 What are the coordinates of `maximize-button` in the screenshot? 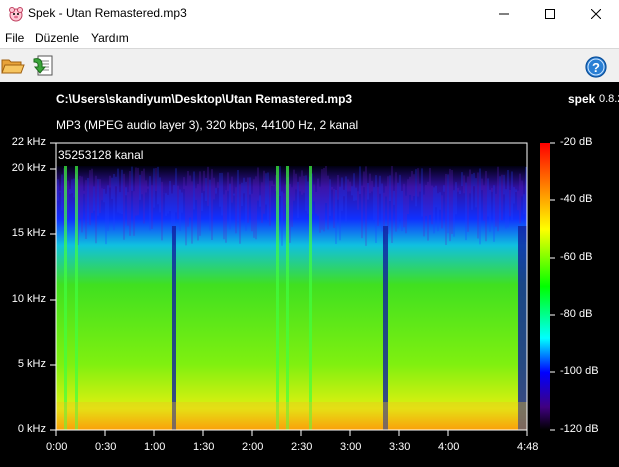 It's located at (550, 14).